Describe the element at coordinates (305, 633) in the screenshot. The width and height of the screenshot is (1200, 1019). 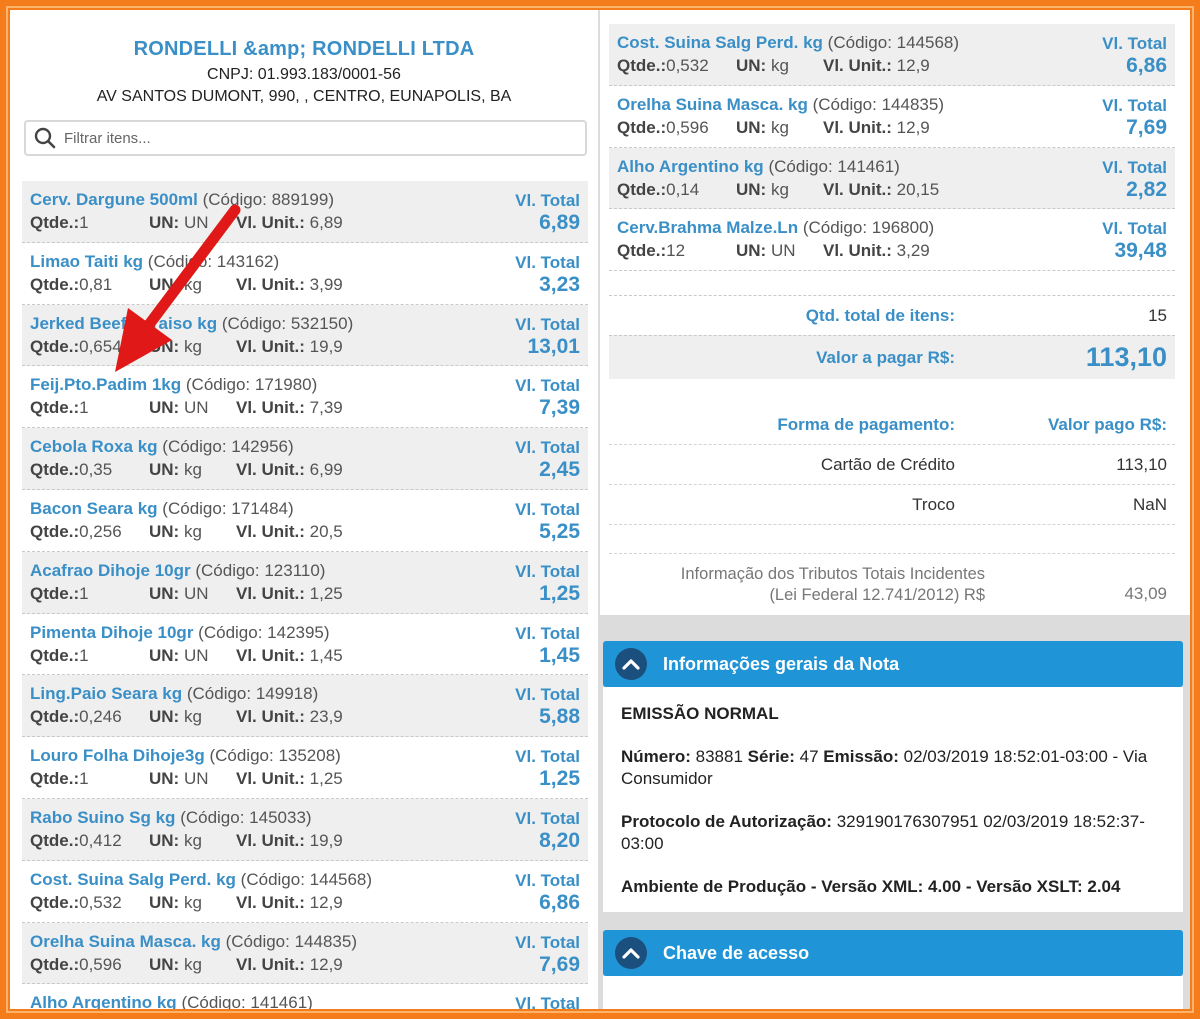
I see `item-title-row: Pimenta Dihoje 10gr (Código: 142395)` at that location.